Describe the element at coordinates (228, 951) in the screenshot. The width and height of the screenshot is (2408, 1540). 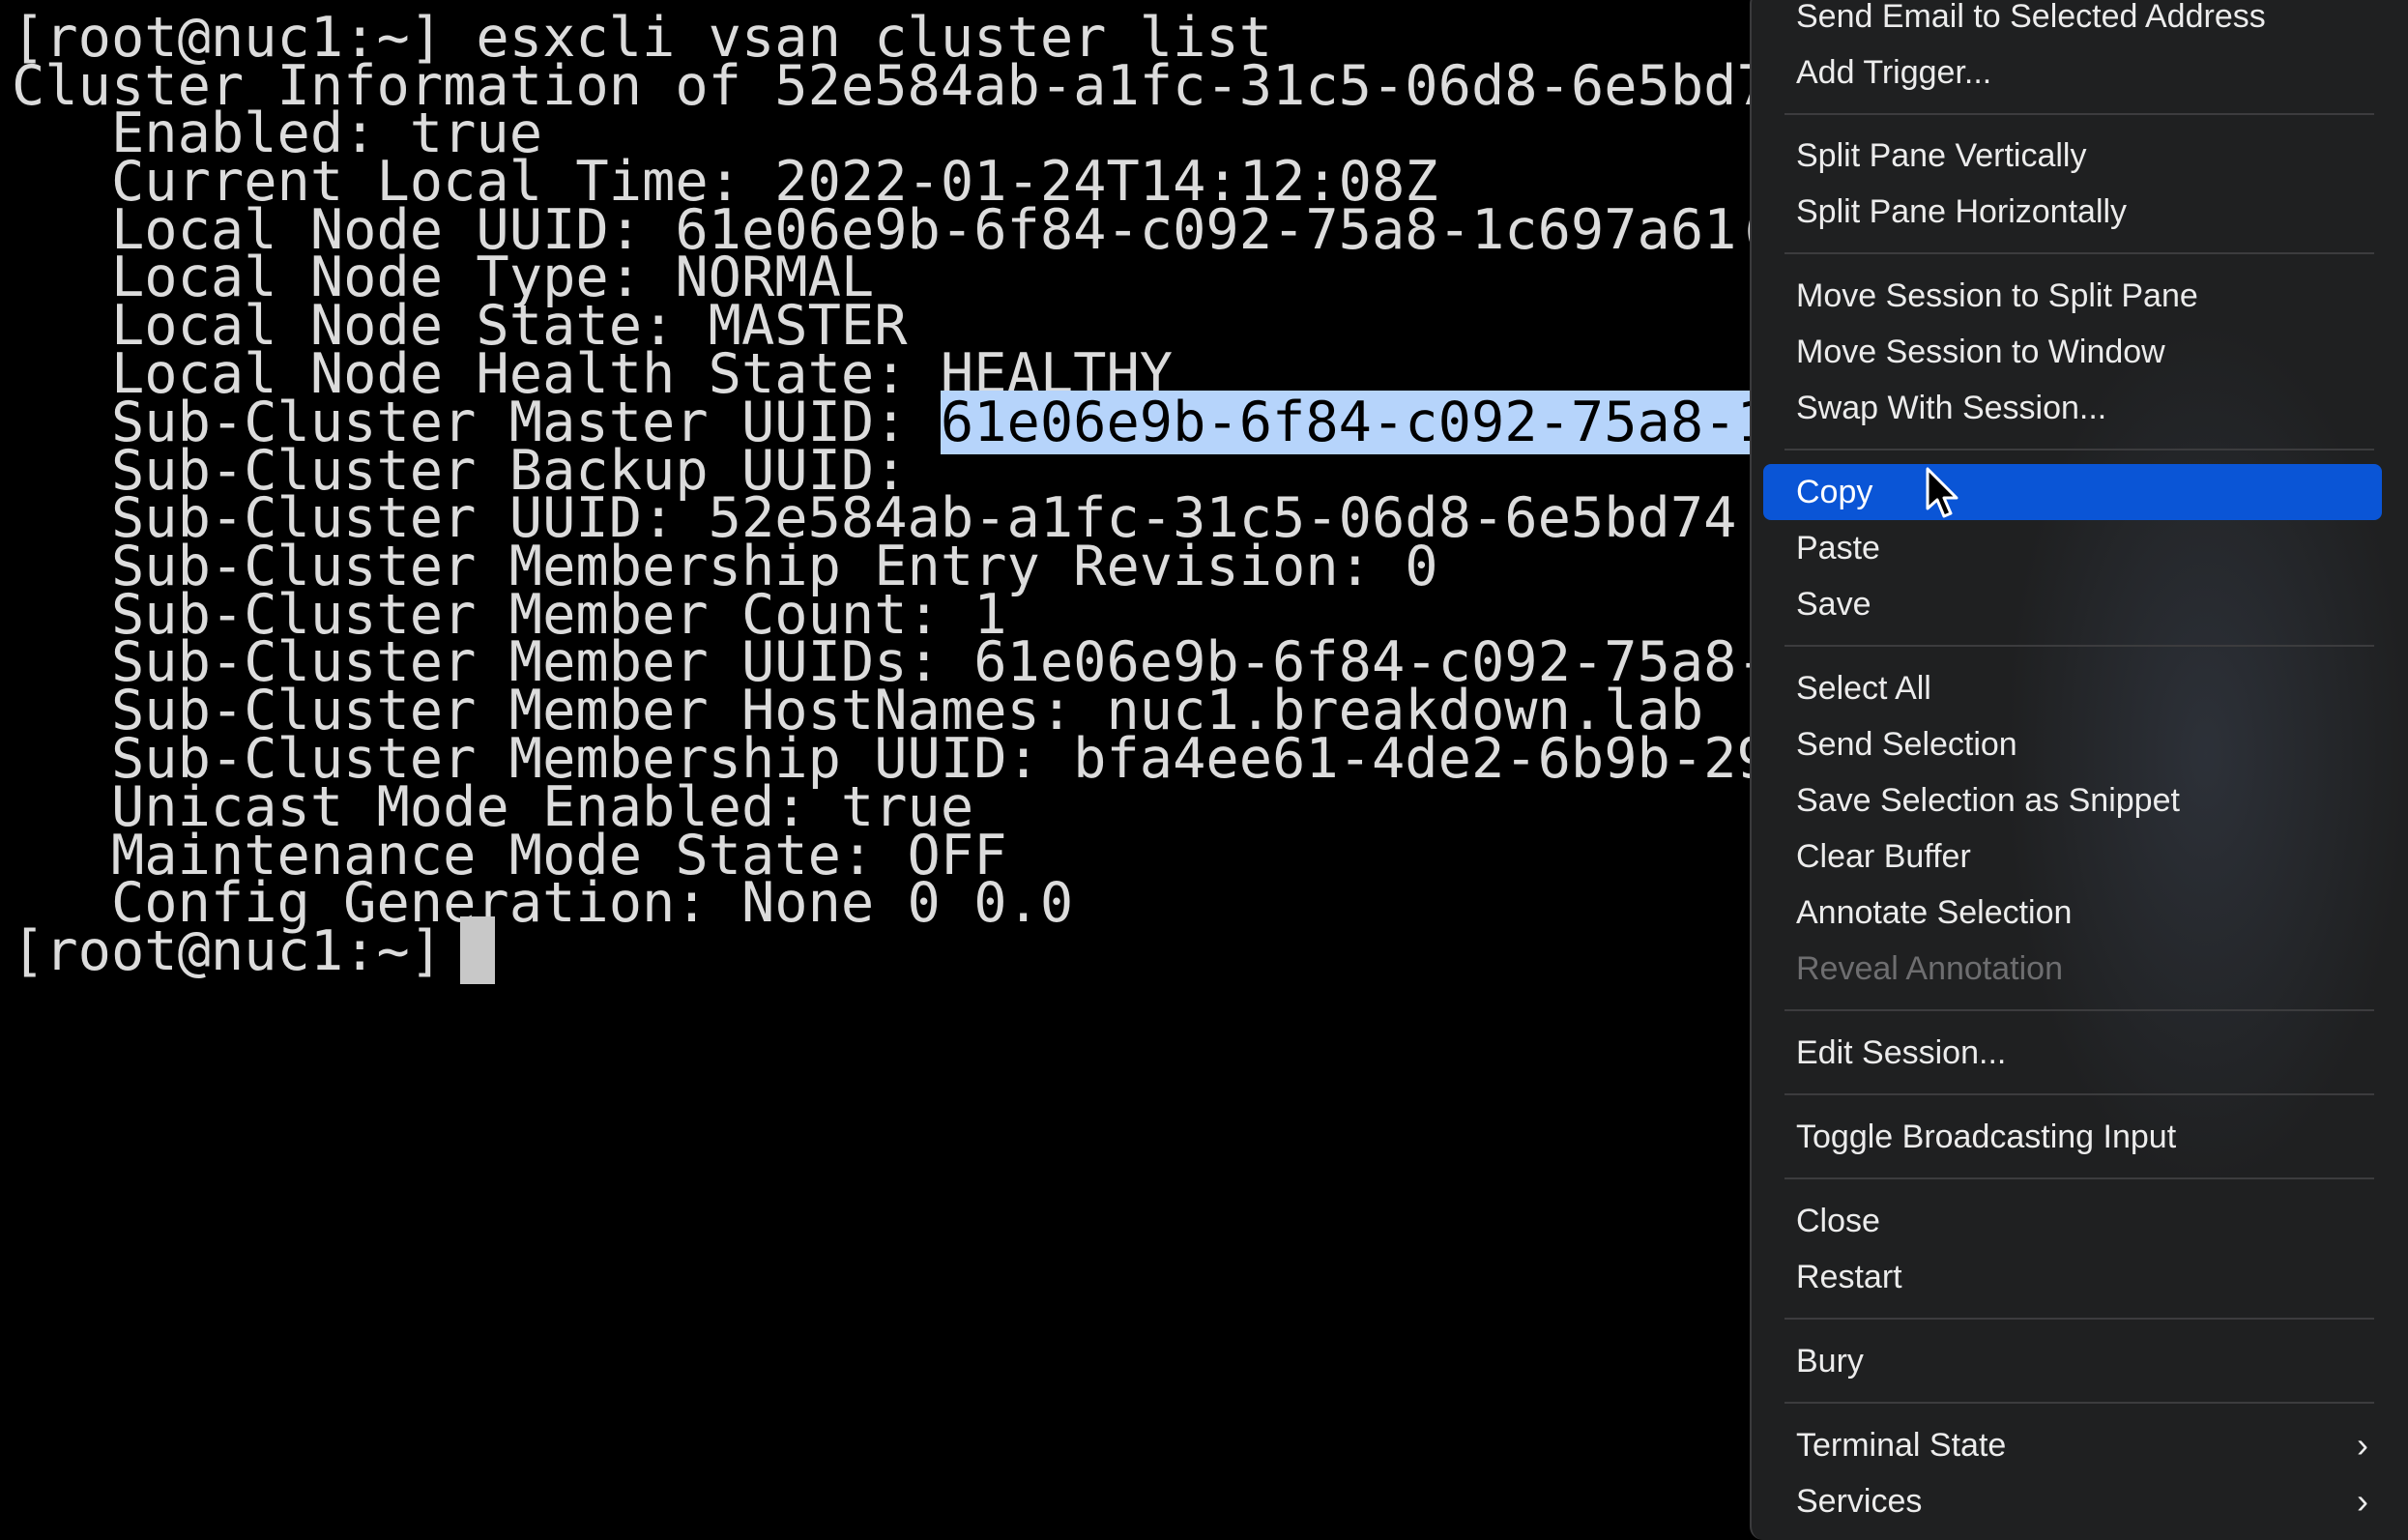
I see `terminal-prompt: [root@nuc1:~]` at that location.